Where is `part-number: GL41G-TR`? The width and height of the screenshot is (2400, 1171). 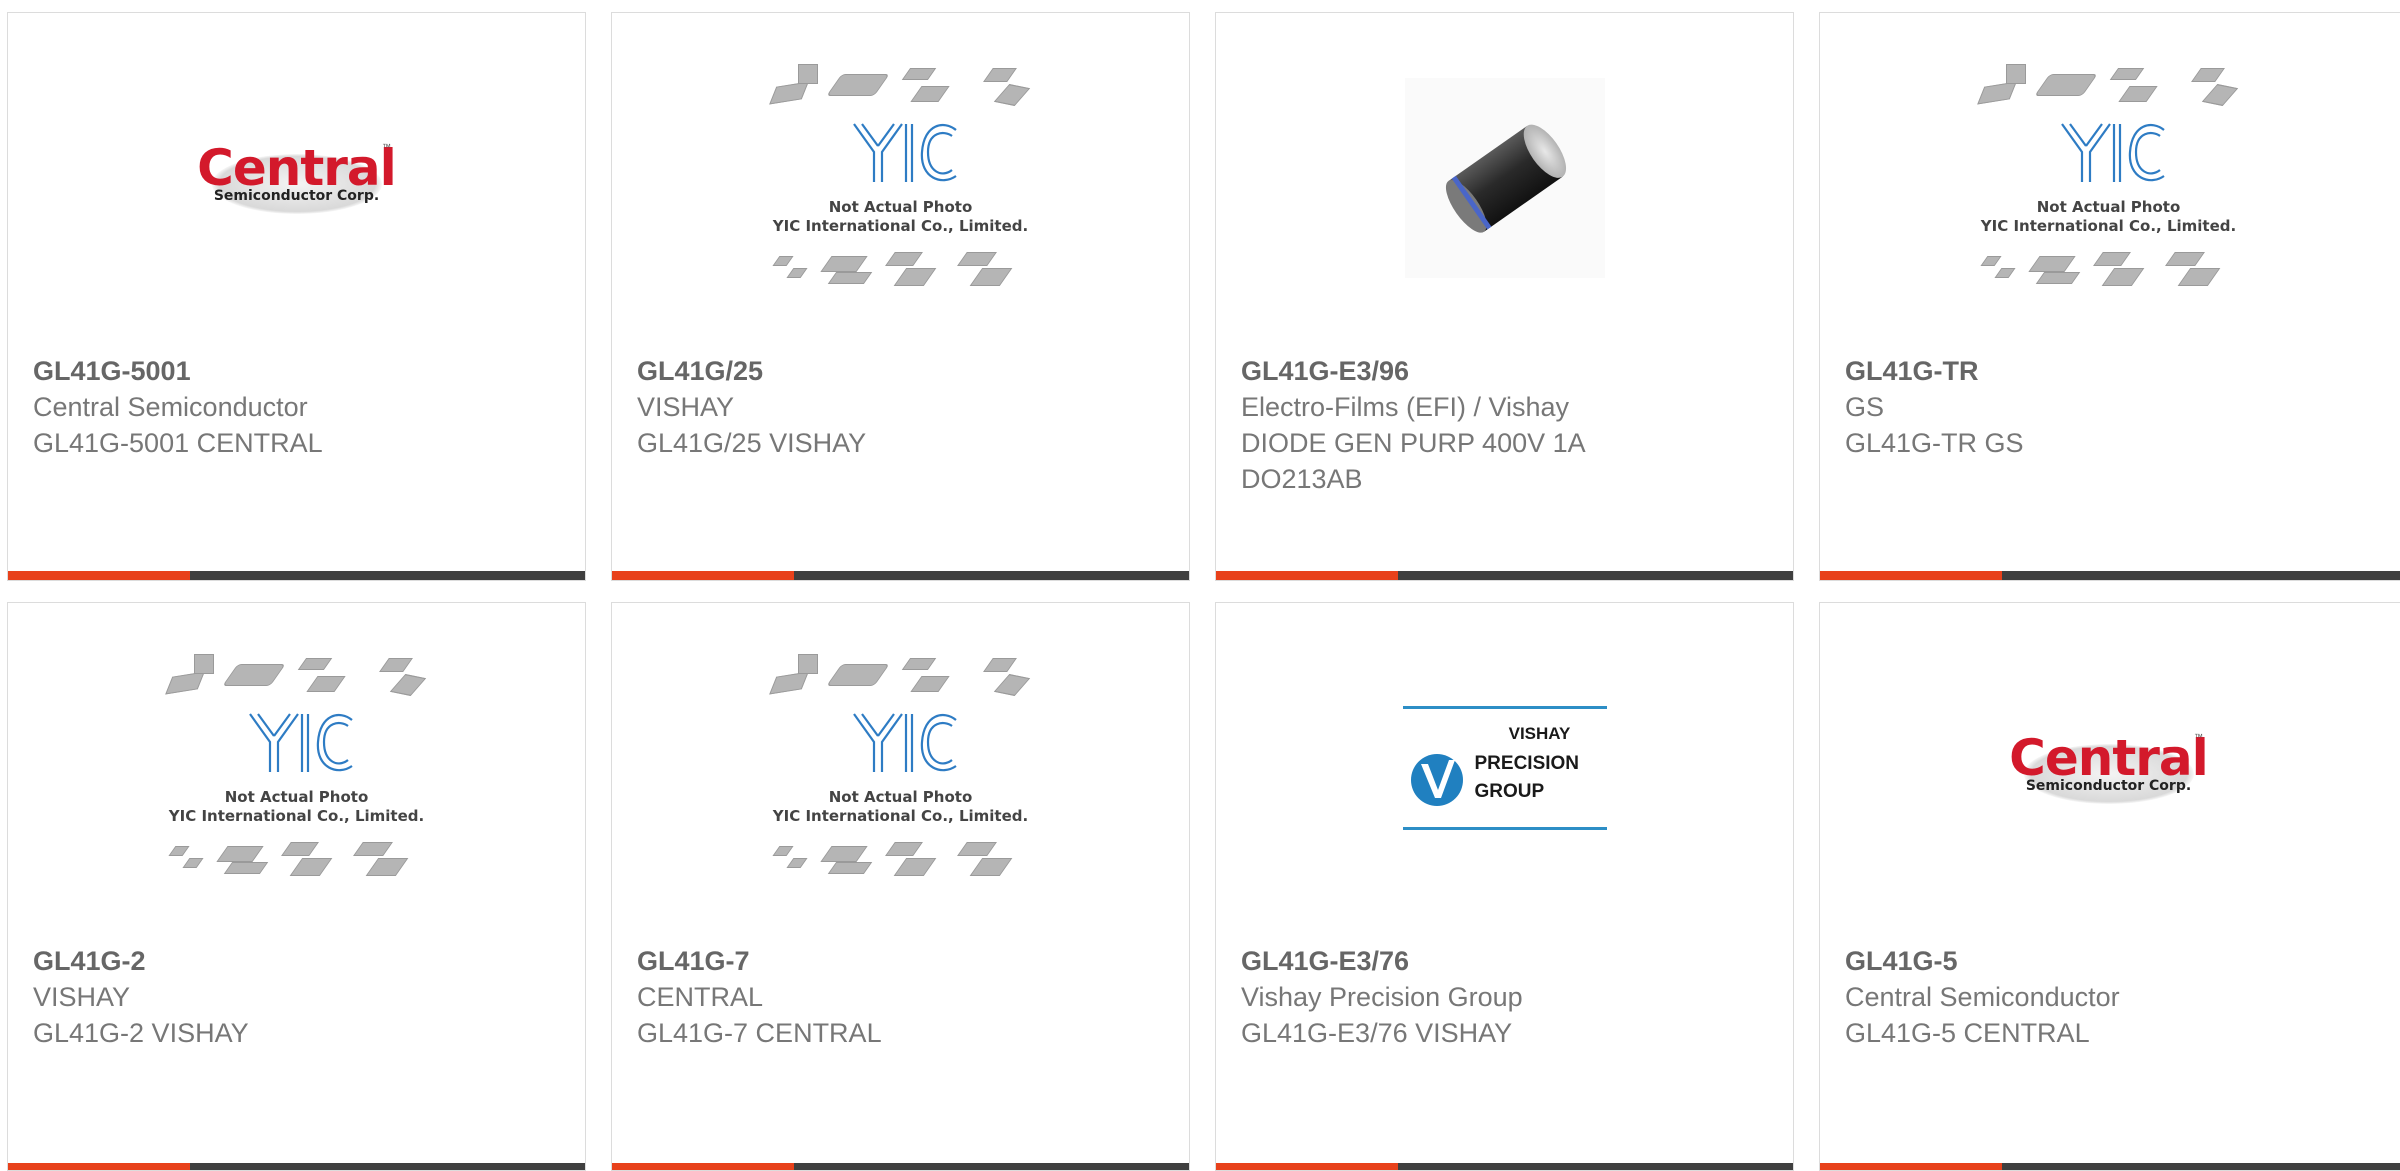
part-number: GL41G-TR is located at coordinates (2114, 371).